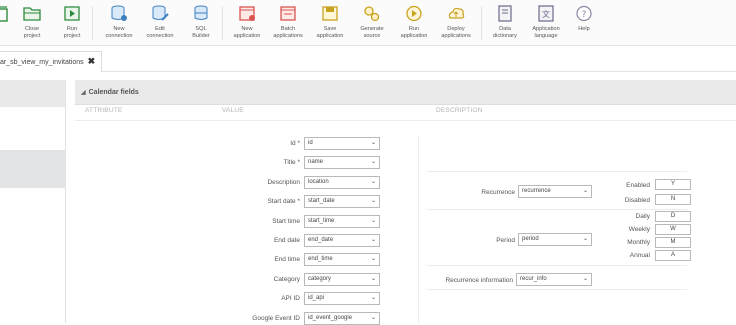  What do you see at coordinates (295, 143) in the screenshot?
I see `field-label: Id *` at bounding box center [295, 143].